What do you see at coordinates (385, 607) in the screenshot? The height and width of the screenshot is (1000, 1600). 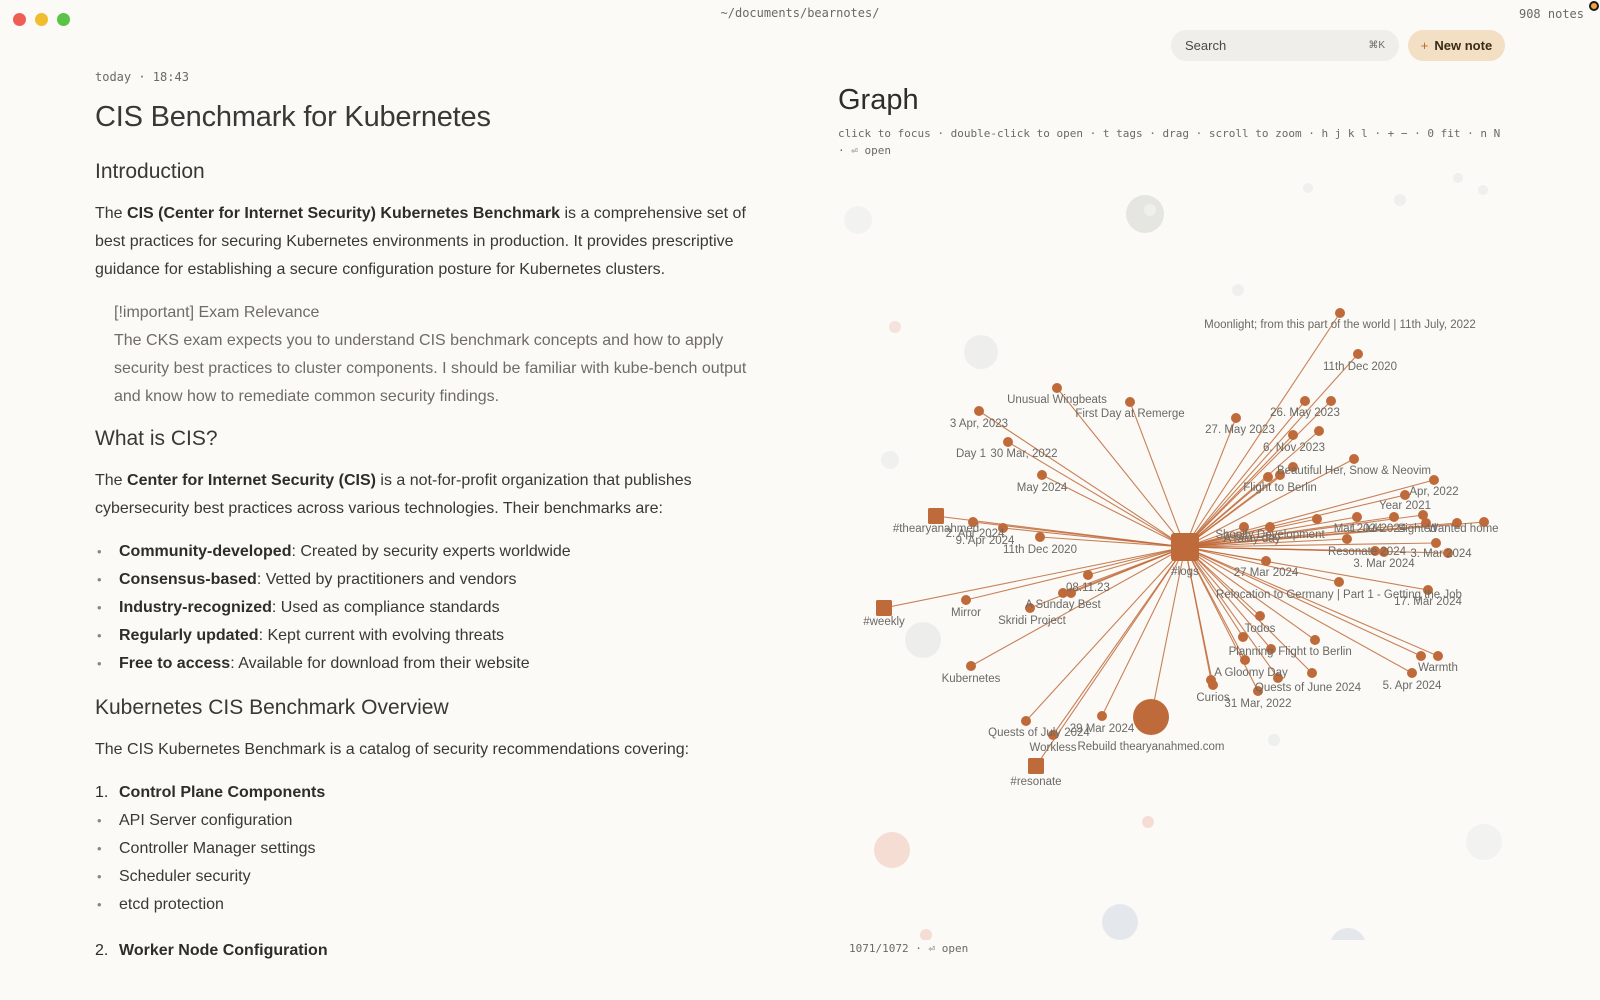 I see `list-item-text: : Used as compliance standards` at bounding box center [385, 607].